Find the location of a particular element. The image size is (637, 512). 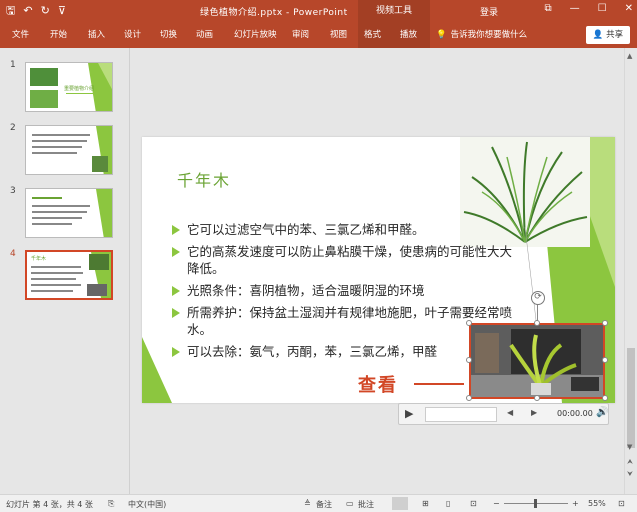

slide-sorter-icon: ⊞ is located at coordinates (425, 503).